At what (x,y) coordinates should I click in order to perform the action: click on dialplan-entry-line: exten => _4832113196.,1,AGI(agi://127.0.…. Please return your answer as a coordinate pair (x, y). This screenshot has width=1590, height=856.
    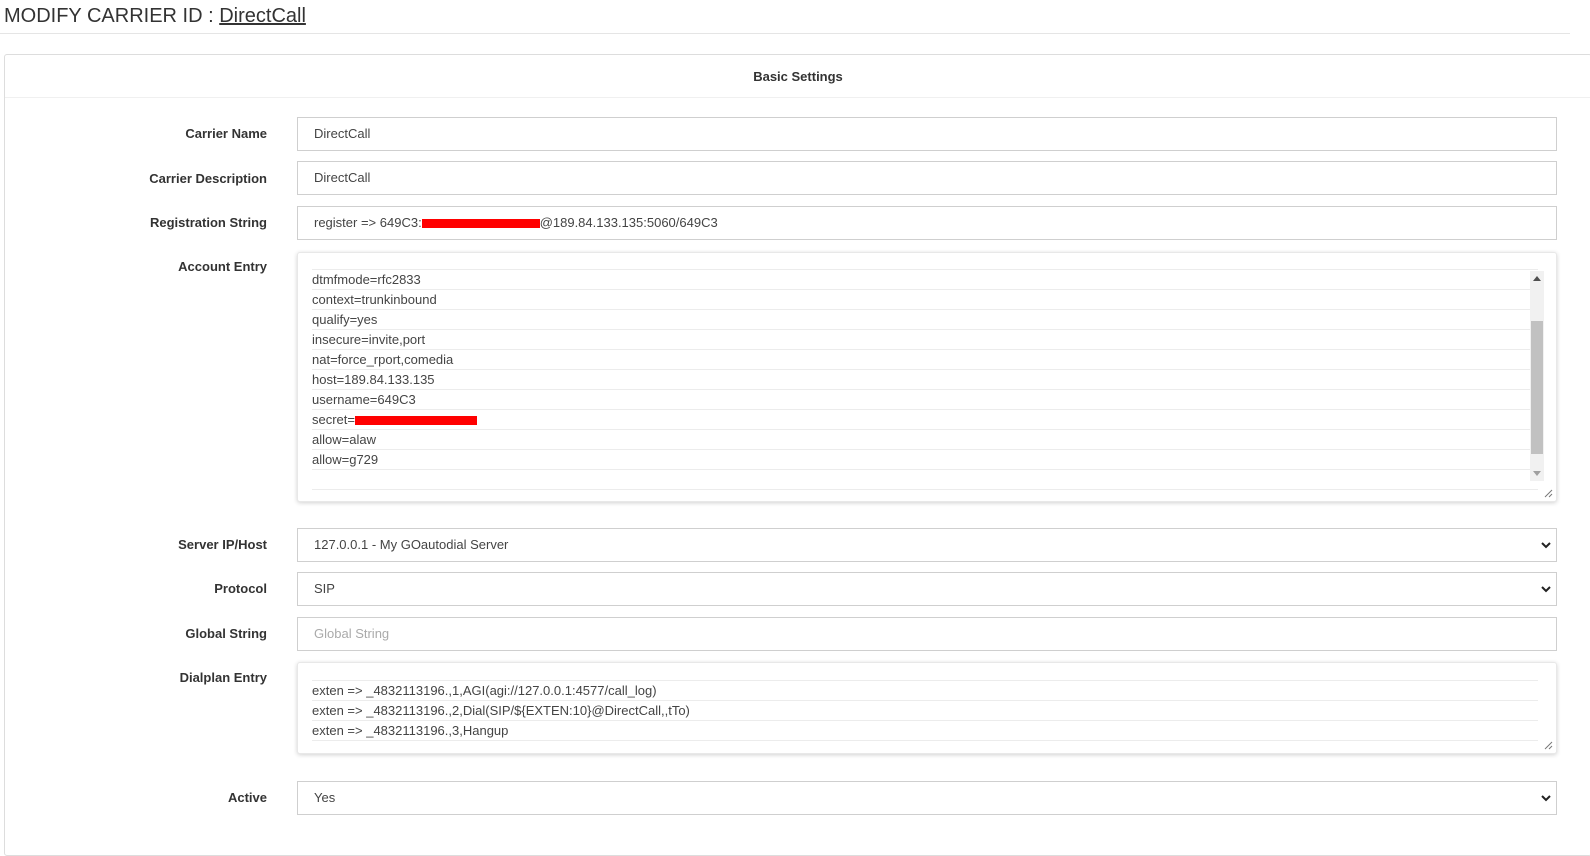
    Looking at the image, I should click on (925, 690).